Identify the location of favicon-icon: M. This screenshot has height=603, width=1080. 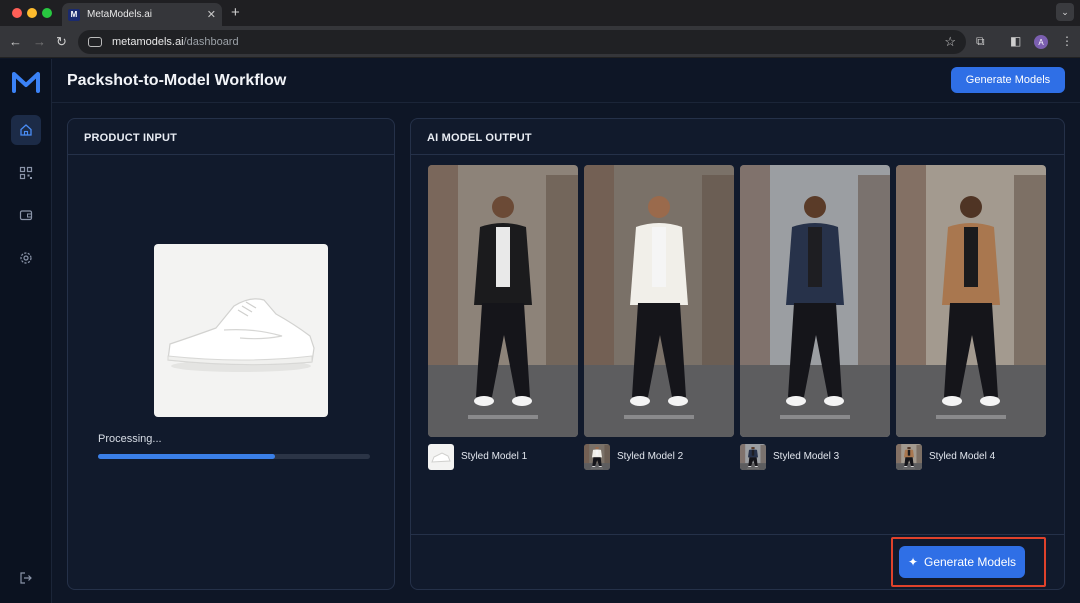
(74, 14).